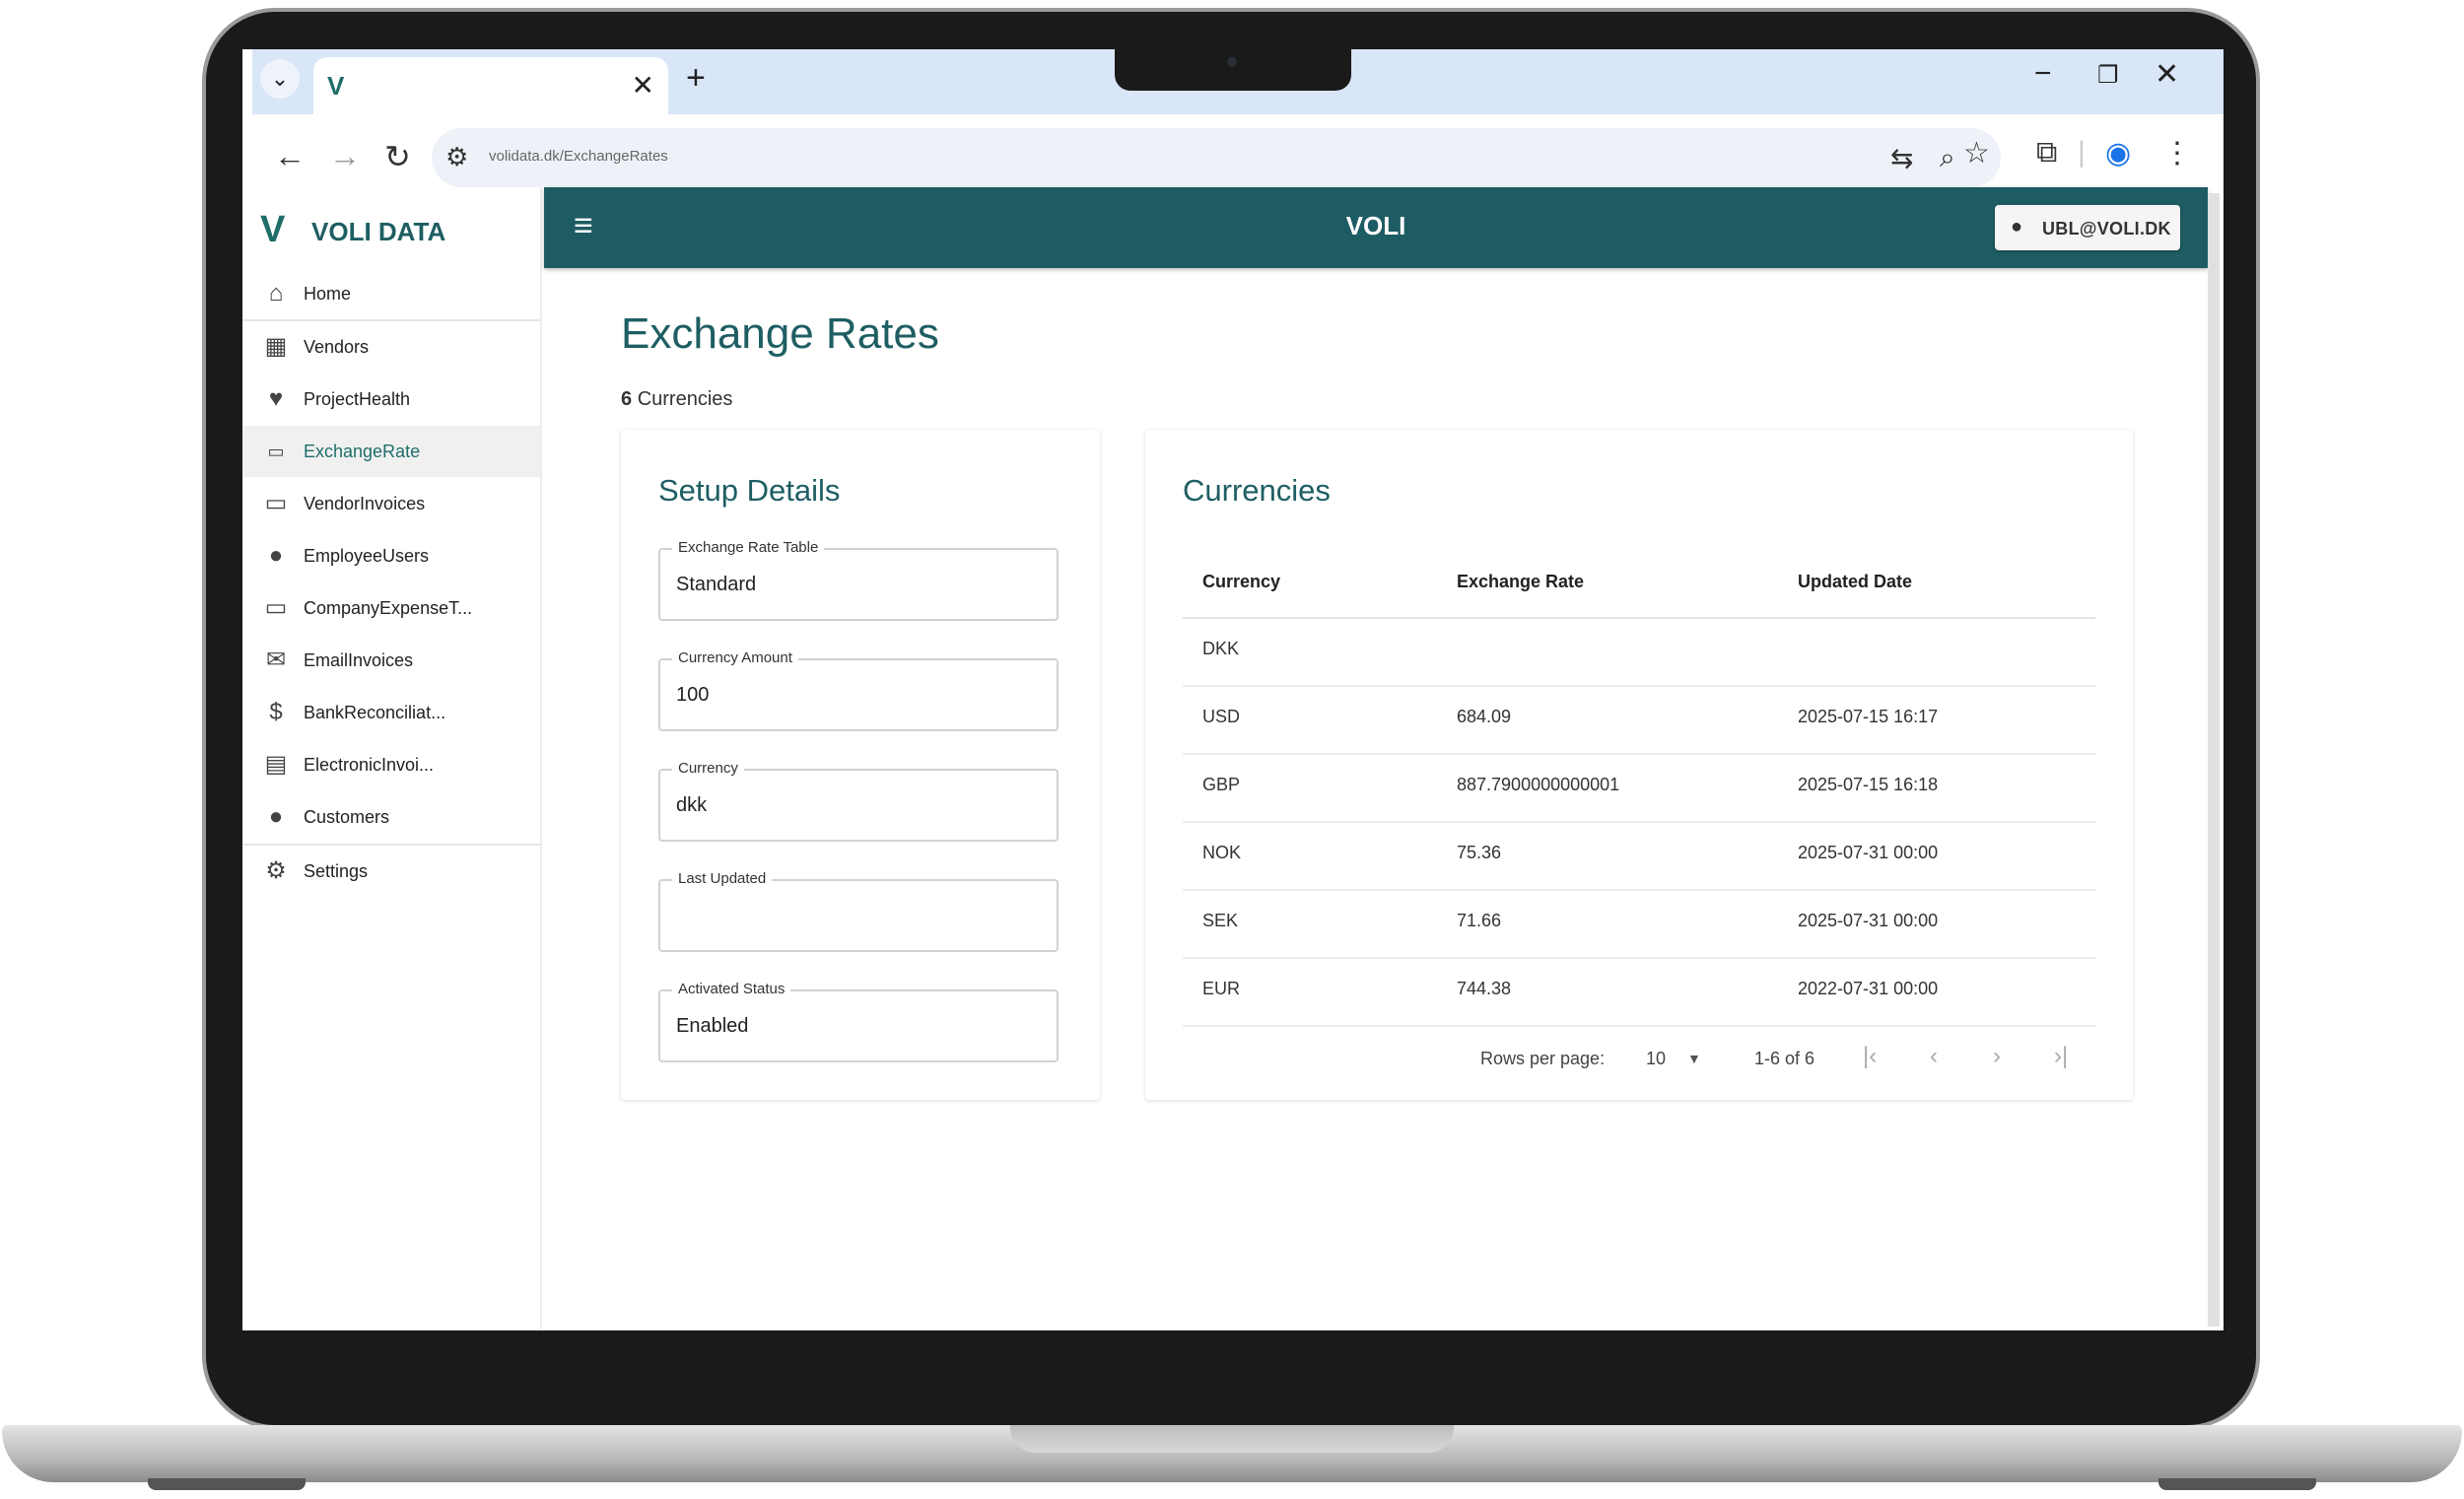  I want to click on restore-icon: ❐, so click(2108, 75).